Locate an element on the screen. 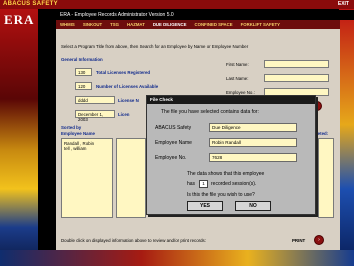 Image resolution: width=354 pixels, height=266 pixels. print-label: PRINT is located at coordinates (299, 240).